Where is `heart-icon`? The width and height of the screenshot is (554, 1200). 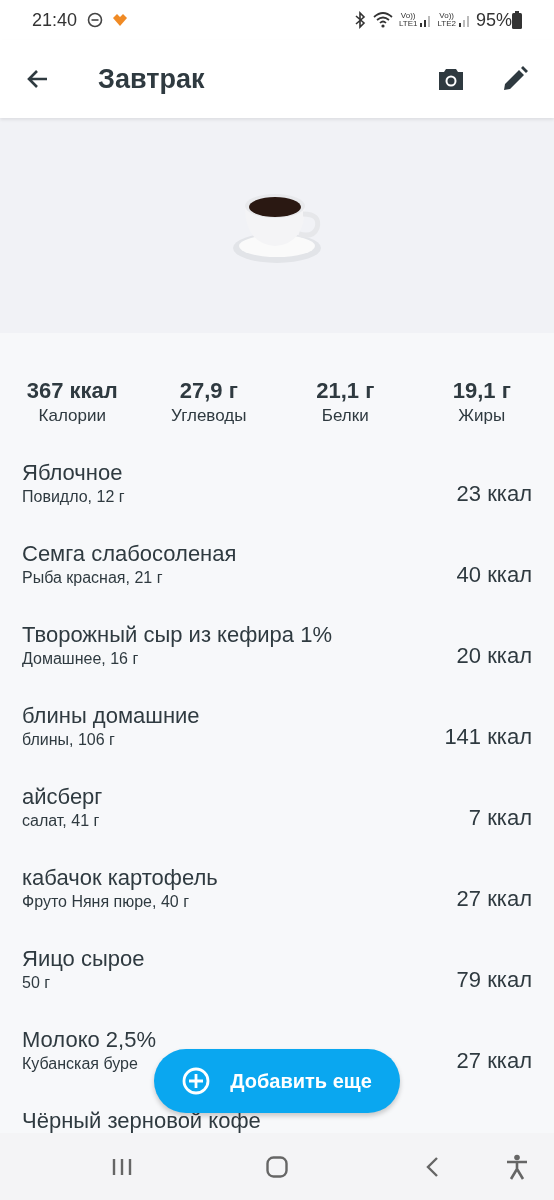 heart-icon is located at coordinates (120, 20).